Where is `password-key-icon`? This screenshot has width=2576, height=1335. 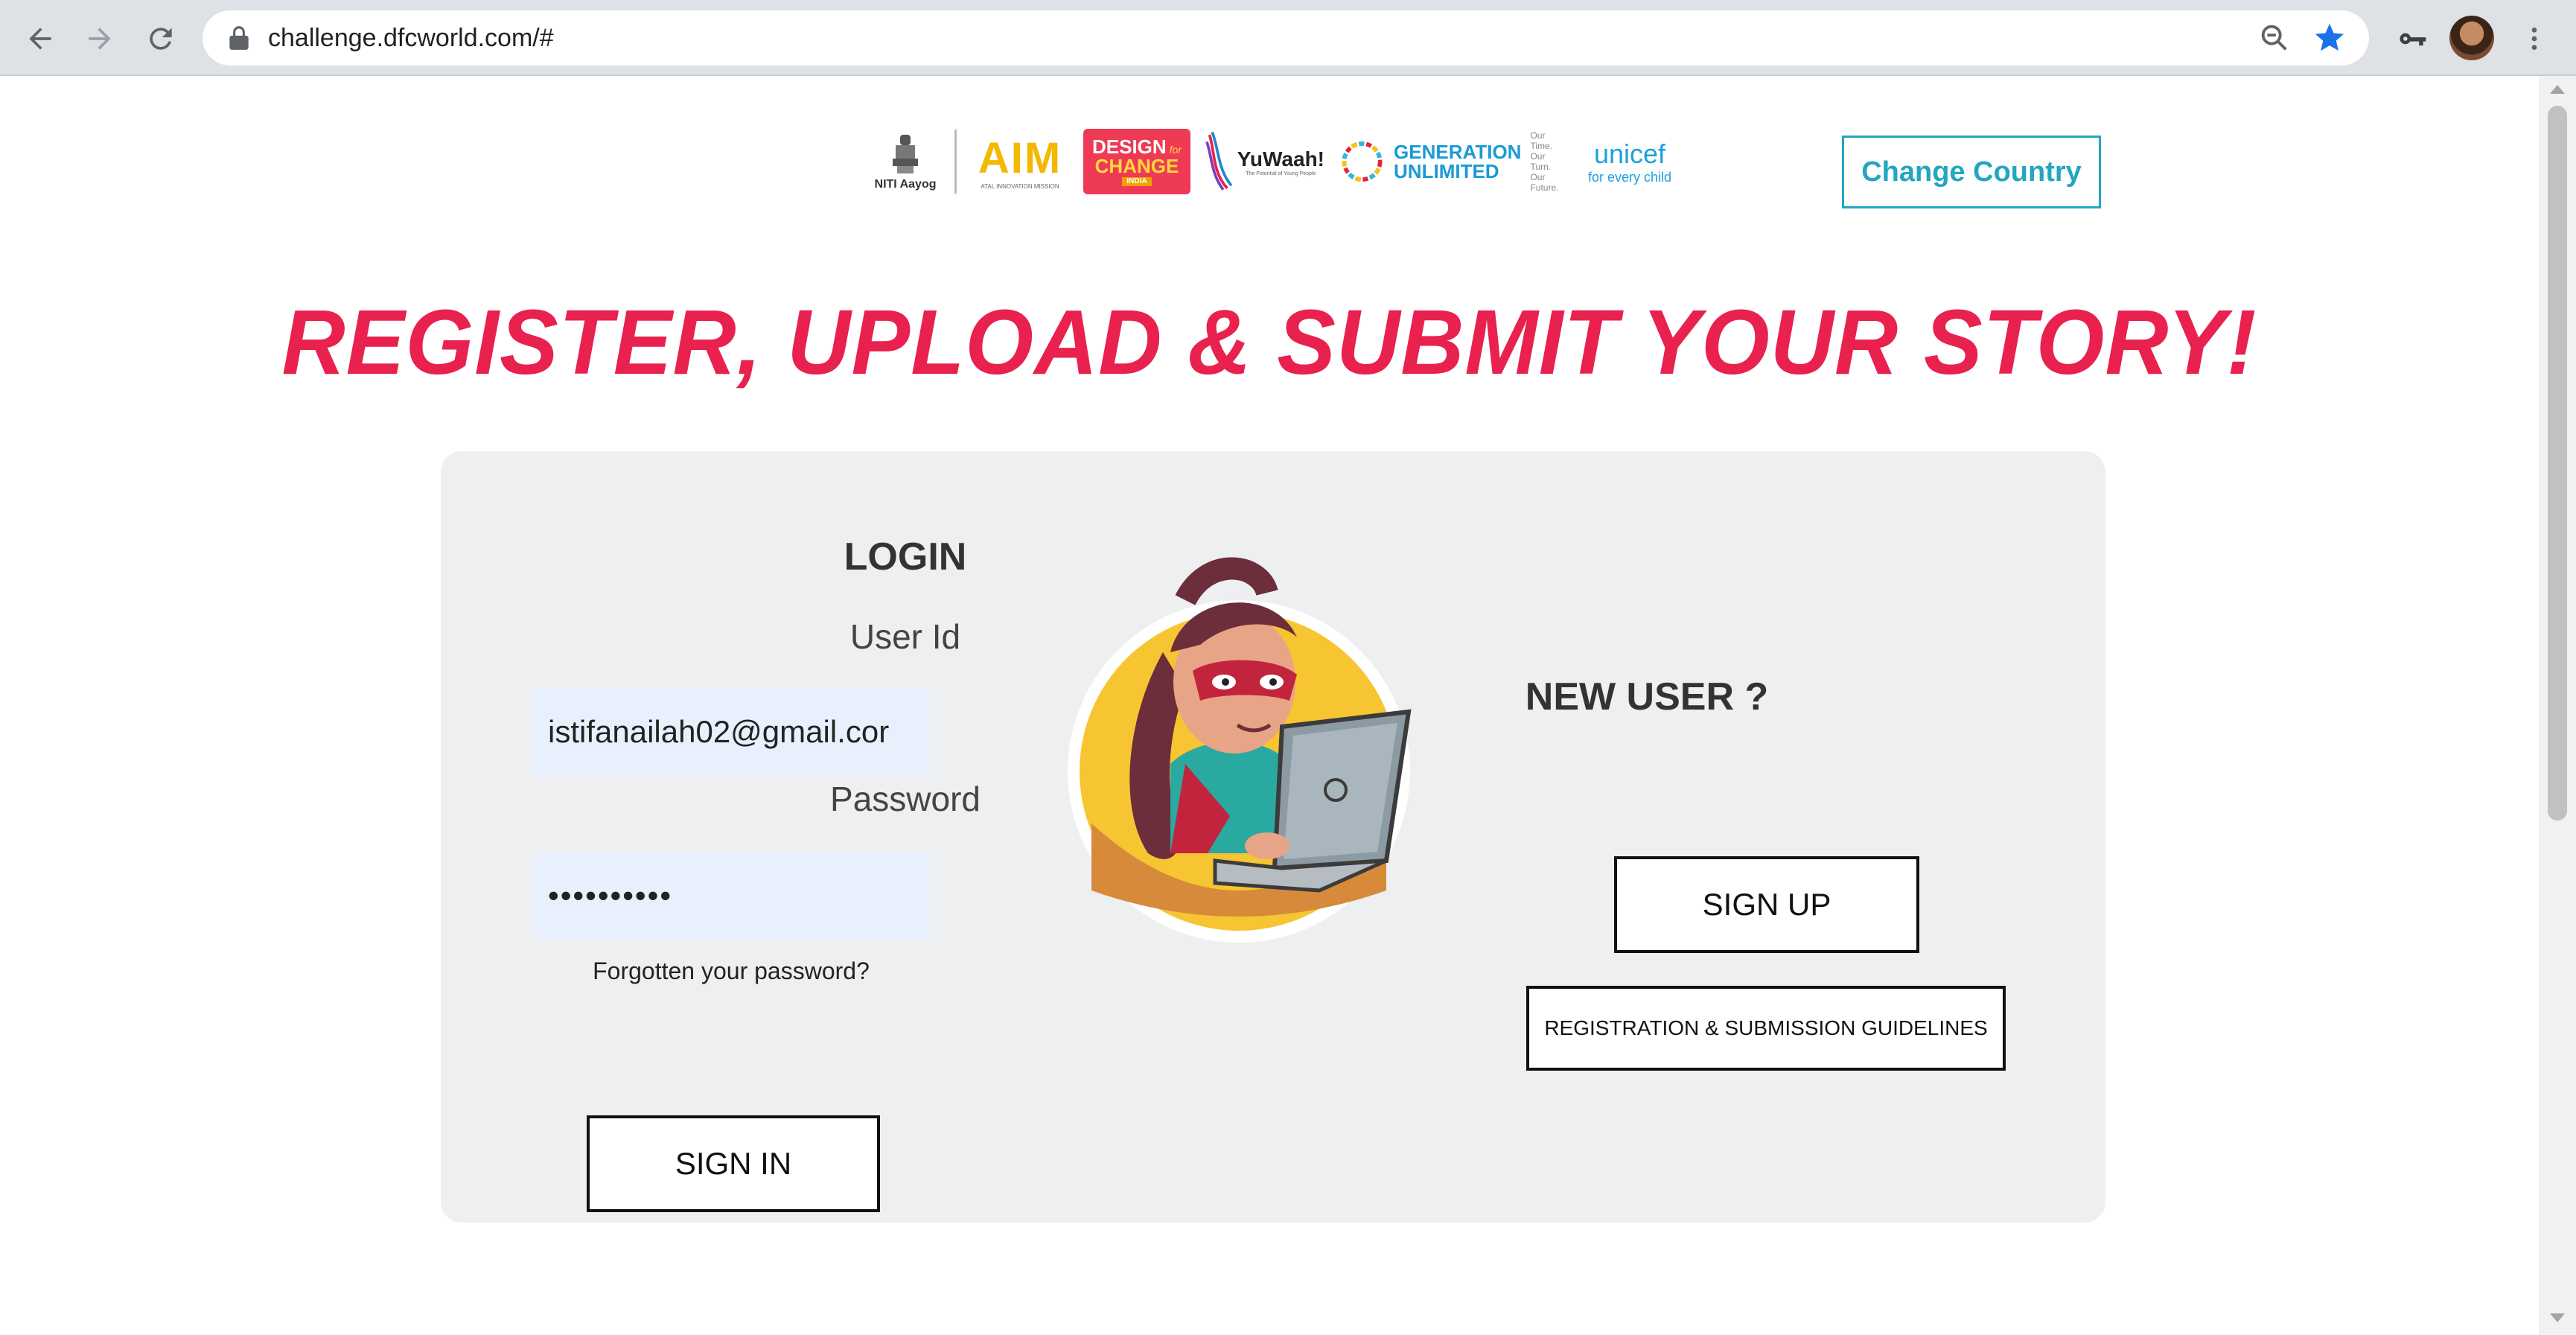 password-key-icon is located at coordinates (2412, 39).